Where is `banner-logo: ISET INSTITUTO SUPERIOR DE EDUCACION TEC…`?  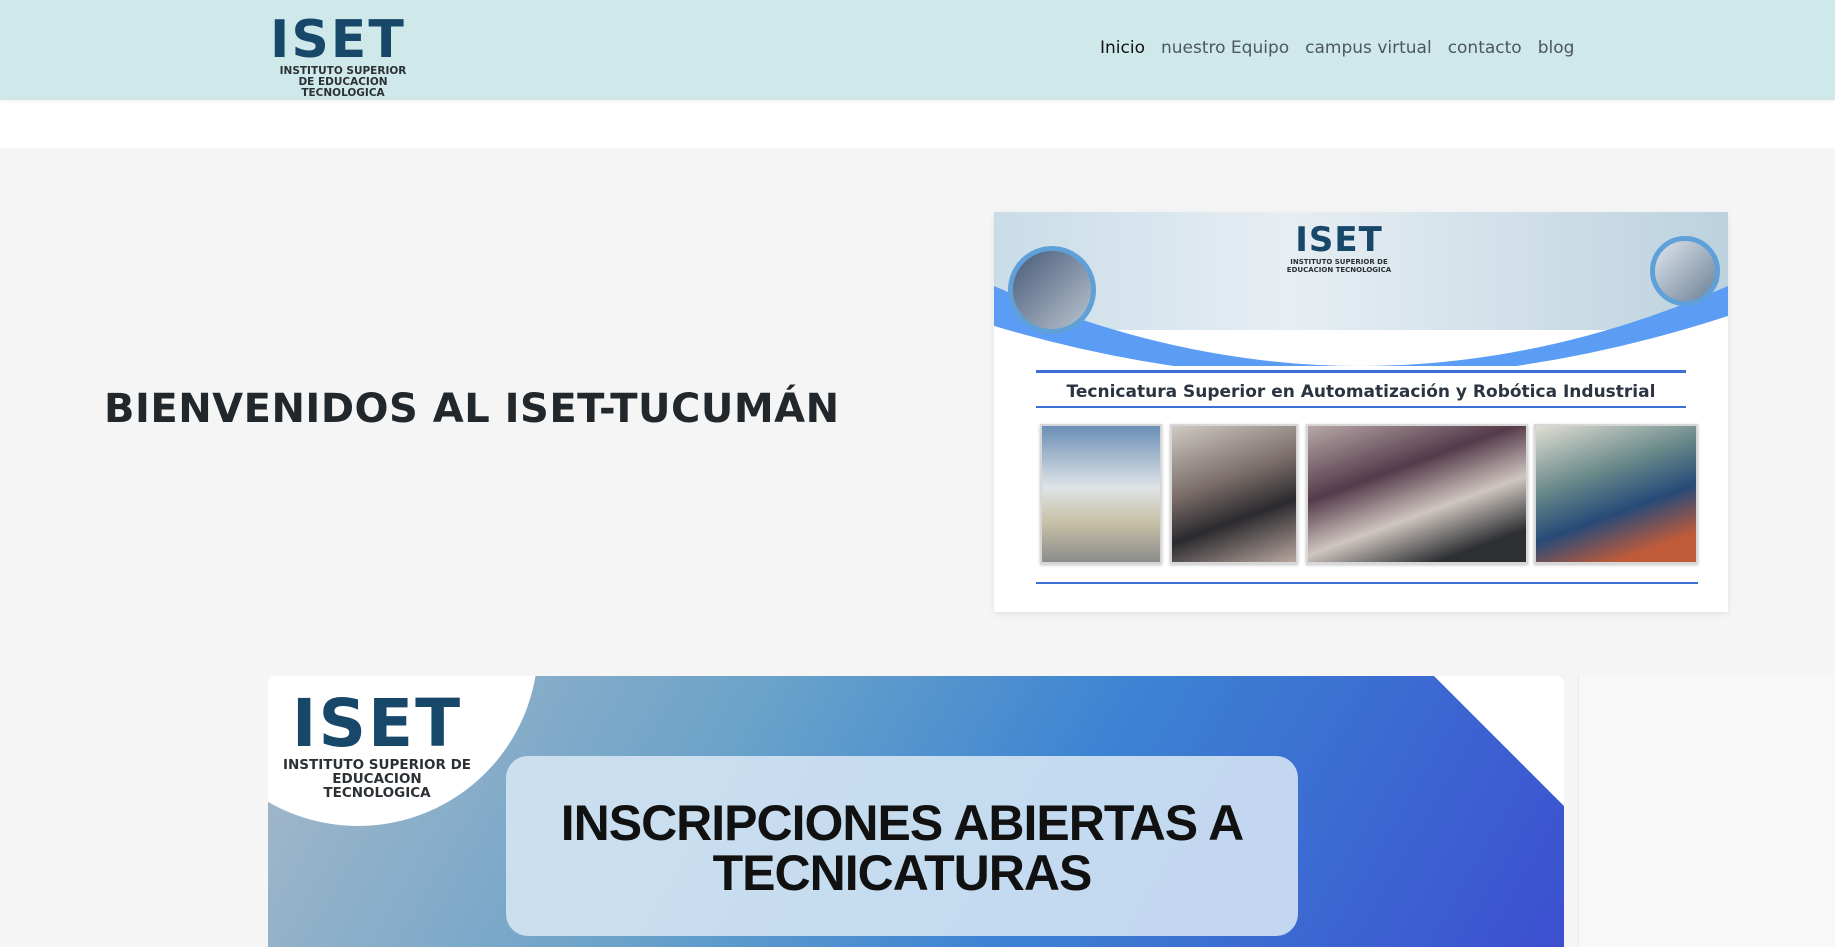
banner-logo: ISET INSTITUTO SUPERIOR DE EDUCACION TEC… is located at coordinates (377, 743).